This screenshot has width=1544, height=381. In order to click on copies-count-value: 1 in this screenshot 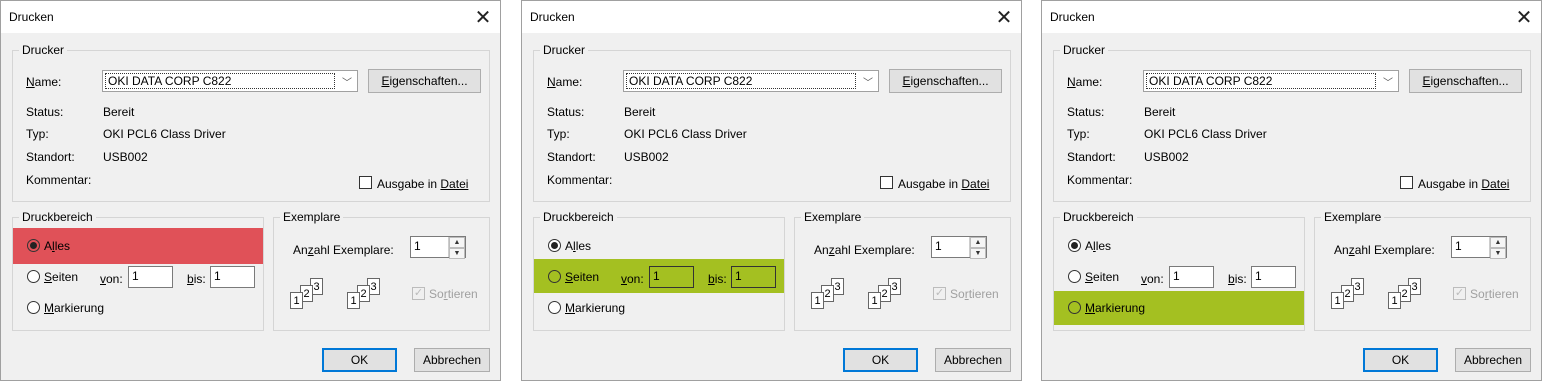, I will do `click(1458, 246)`.